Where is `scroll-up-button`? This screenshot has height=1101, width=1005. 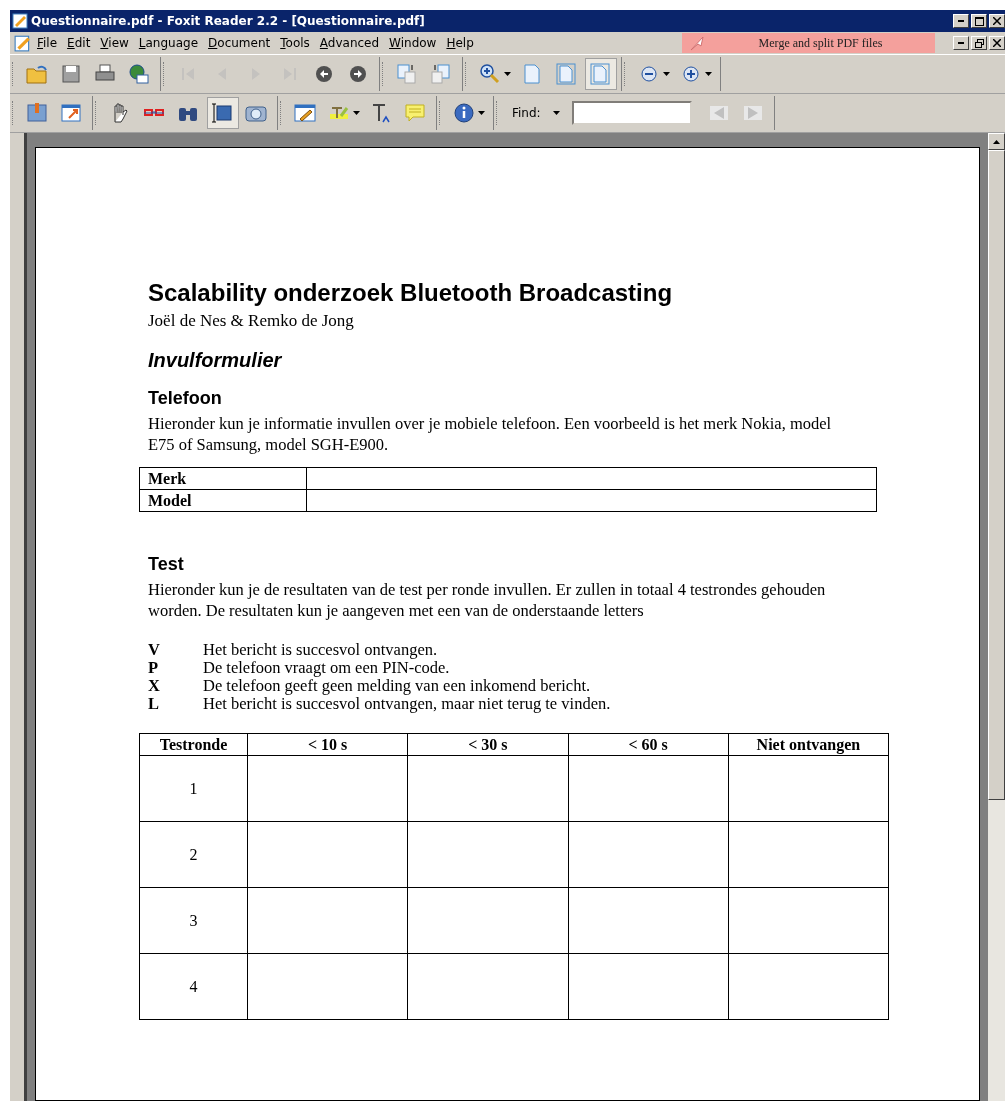 scroll-up-button is located at coordinates (996, 141).